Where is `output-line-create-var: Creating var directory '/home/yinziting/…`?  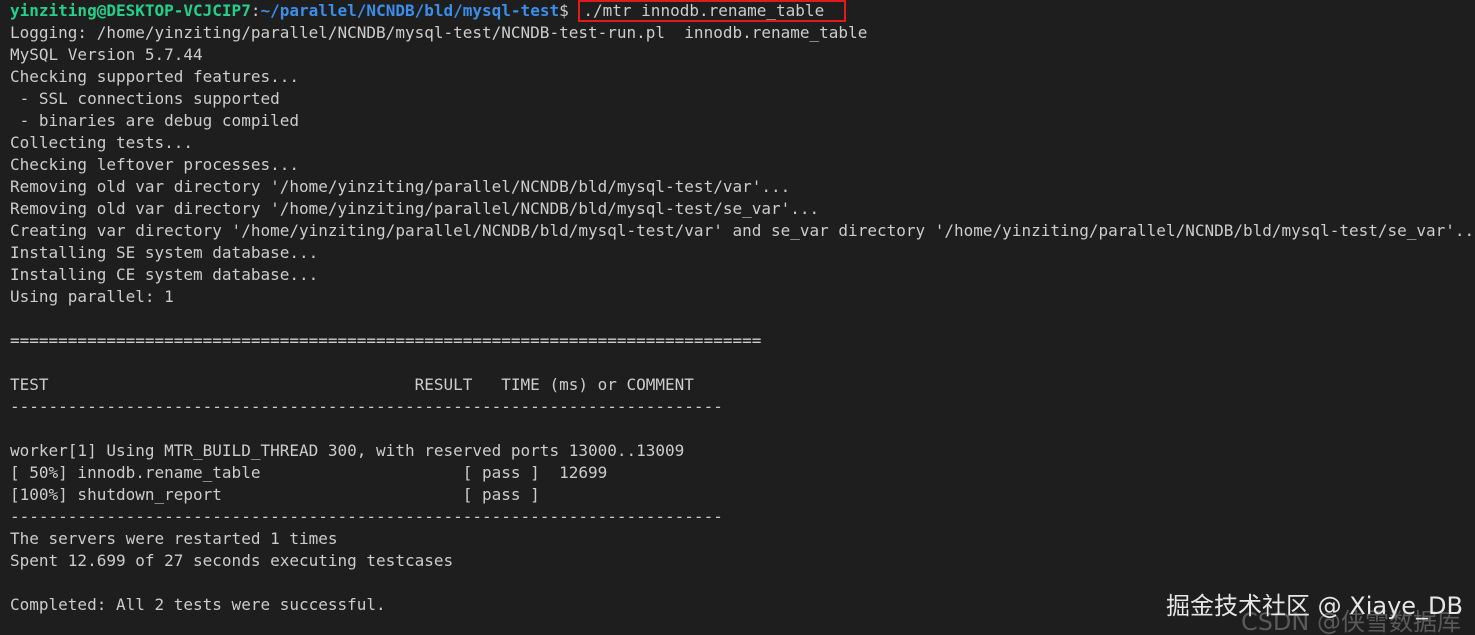 output-line-create-var: Creating var directory '/home/yinziting/… is located at coordinates (742, 230).